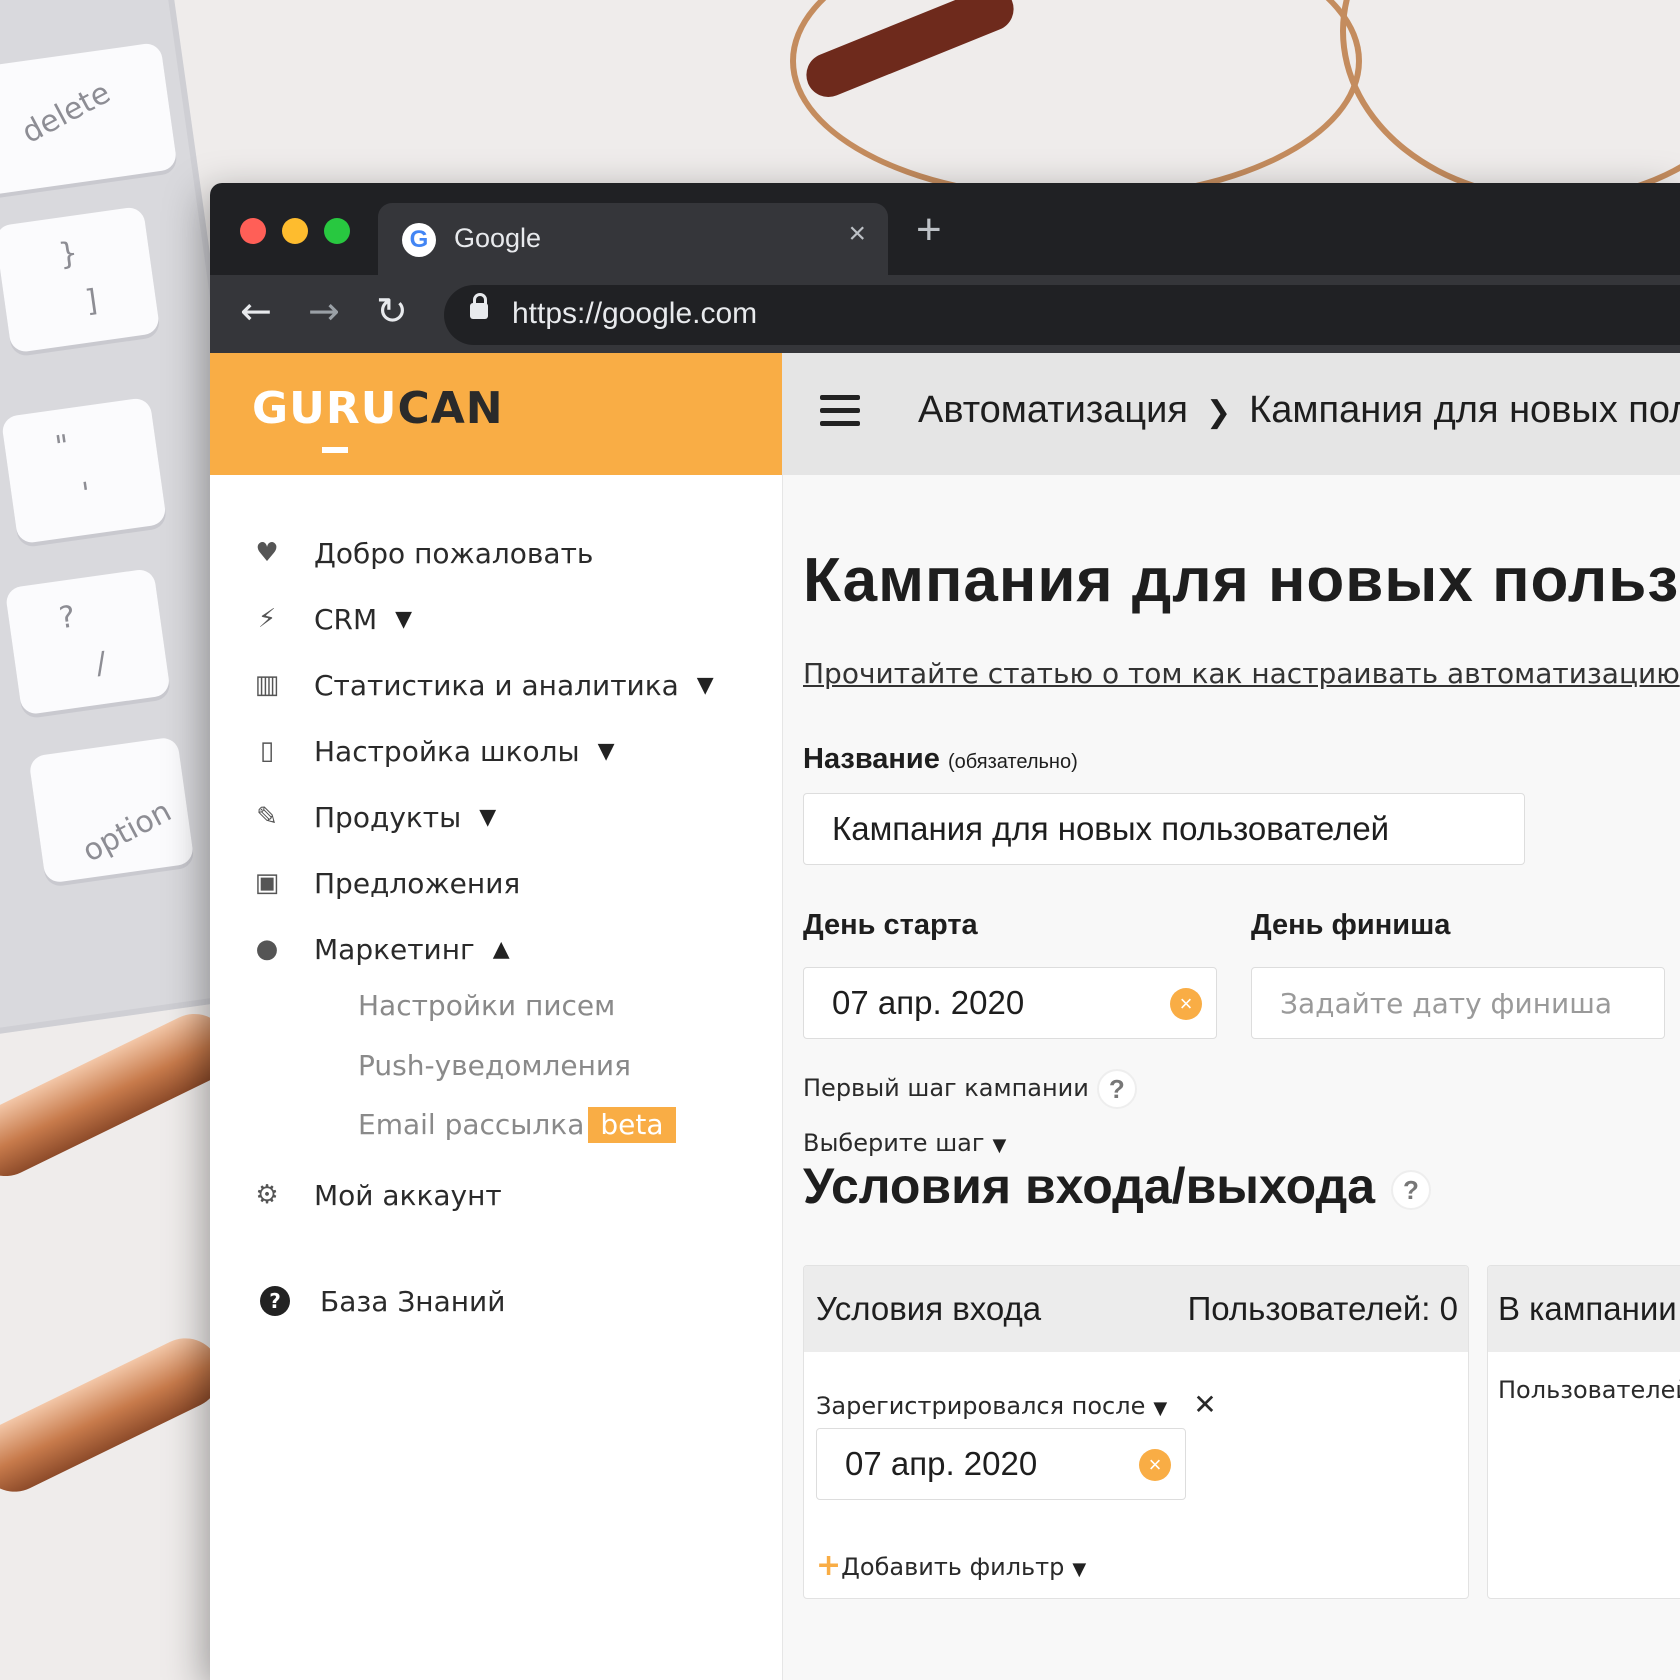 The width and height of the screenshot is (1680, 1680). I want to click on finish-date-input: Задайте дату финиша, so click(1458, 1003).